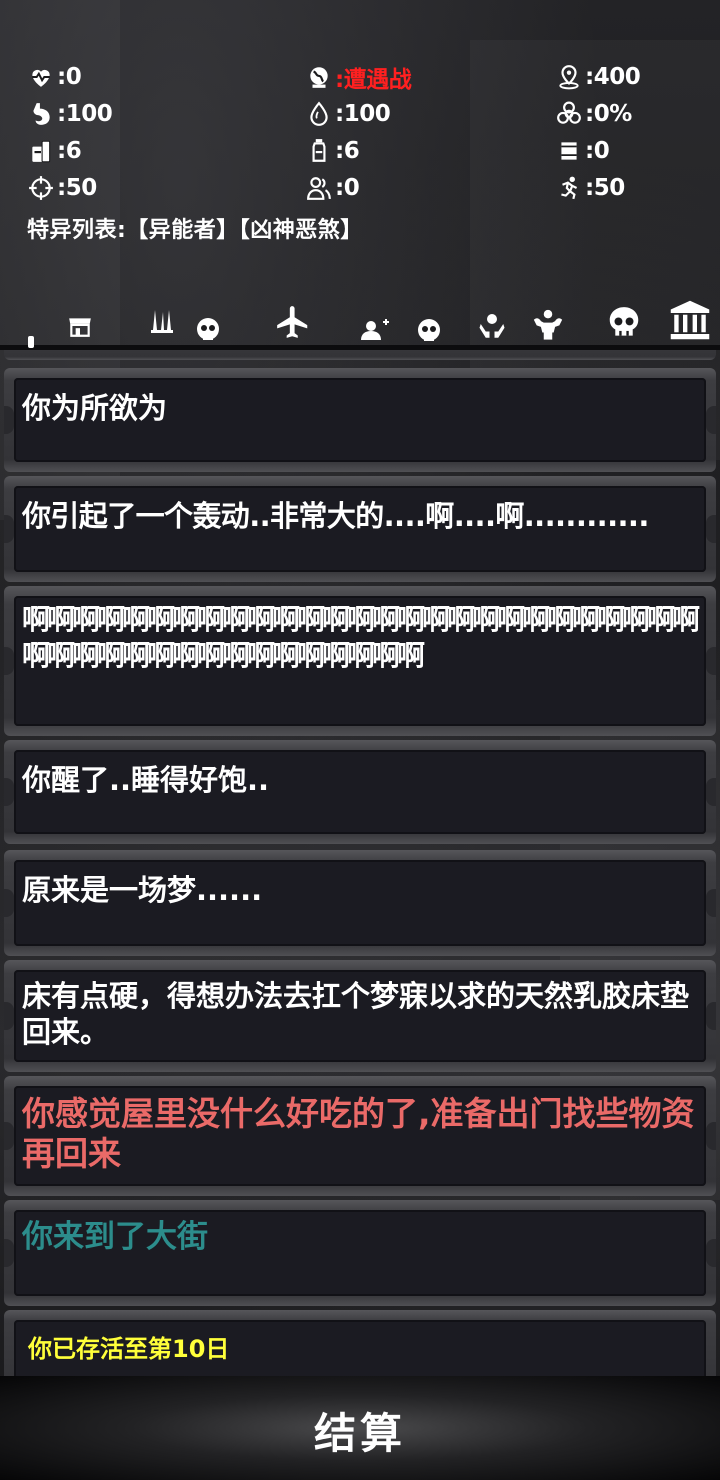  What do you see at coordinates (360, 420) in the screenshot?
I see `list-item: 你为所欲为` at bounding box center [360, 420].